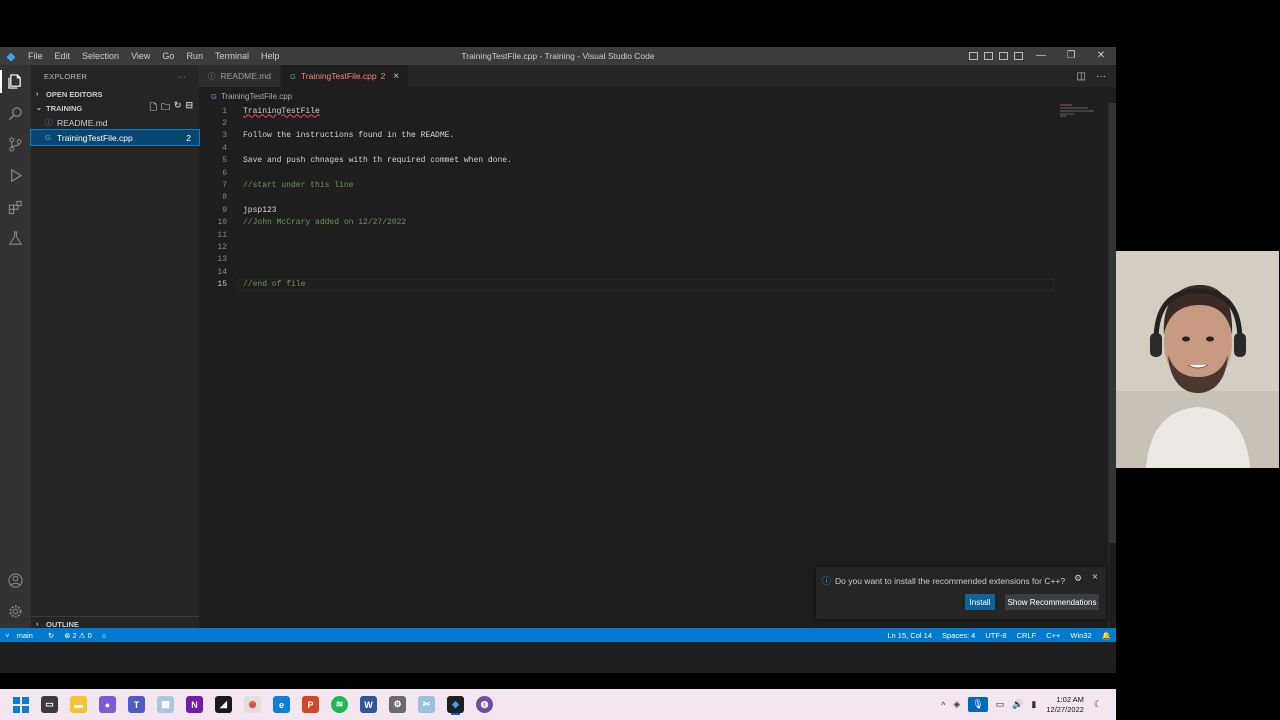  What do you see at coordinates (165, 704) in the screenshot?
I see `photos-icon: ▦` at bounding box center [165, 704].